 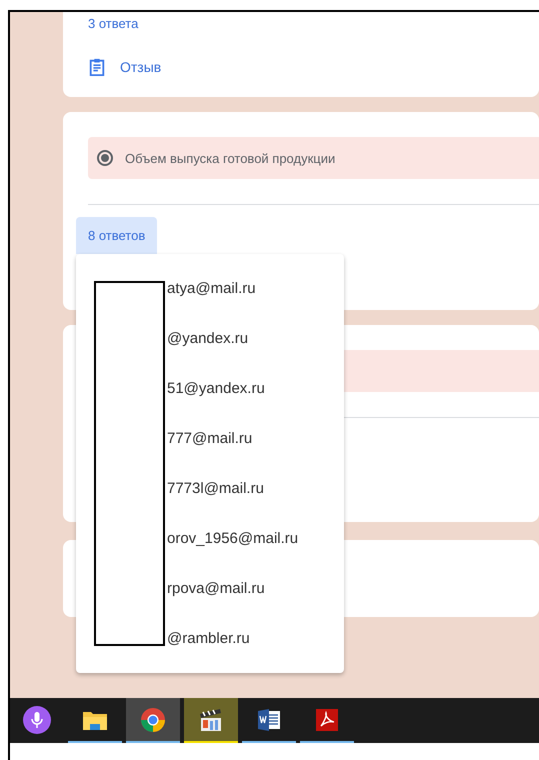 What do you see at coordinates (210, 439) in the screenshot?
I see `email-item: 777@mail.ru` at bounding box center [210, 439].